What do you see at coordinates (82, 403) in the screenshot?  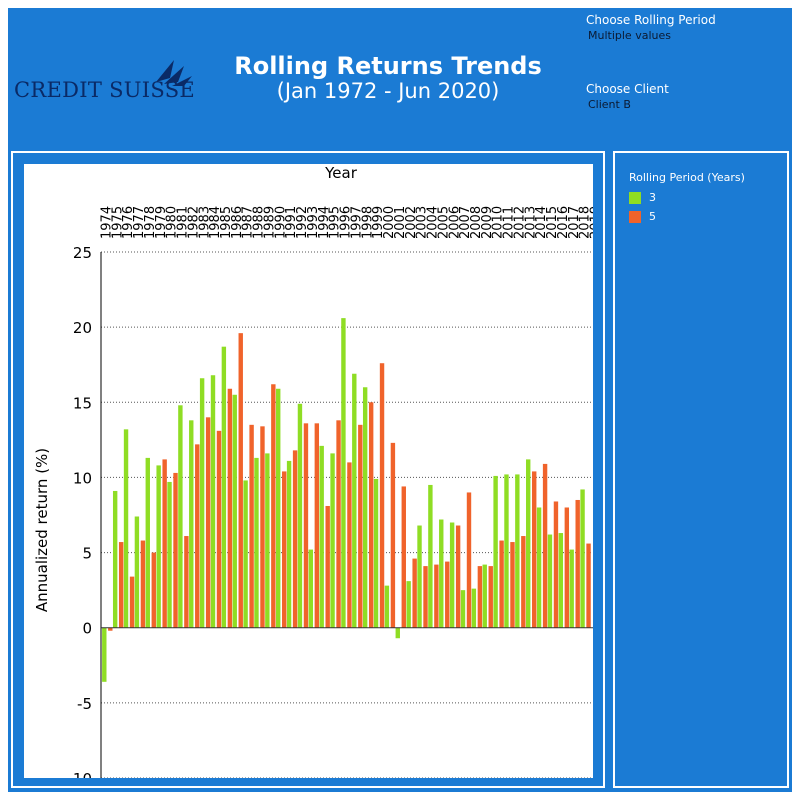 I see `y-tick-label: 15` at bounding box center [82, 403].